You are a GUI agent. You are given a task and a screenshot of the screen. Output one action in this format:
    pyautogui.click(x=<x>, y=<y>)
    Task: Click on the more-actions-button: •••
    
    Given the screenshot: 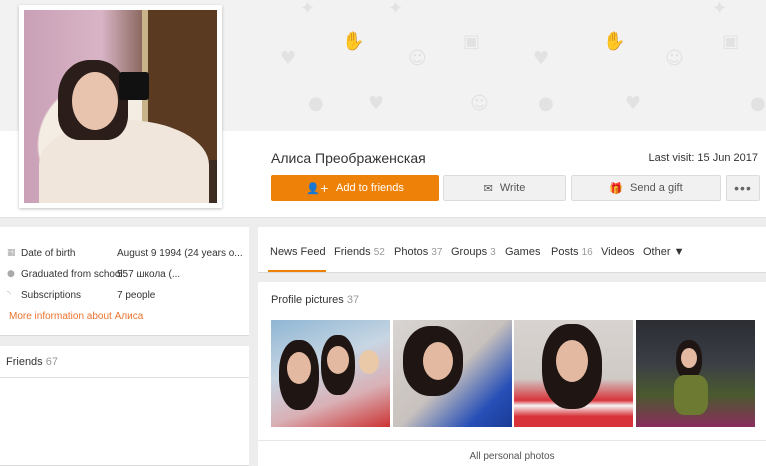 What is the action you would take?
    pyautogui.click(x=743, y=188)
    